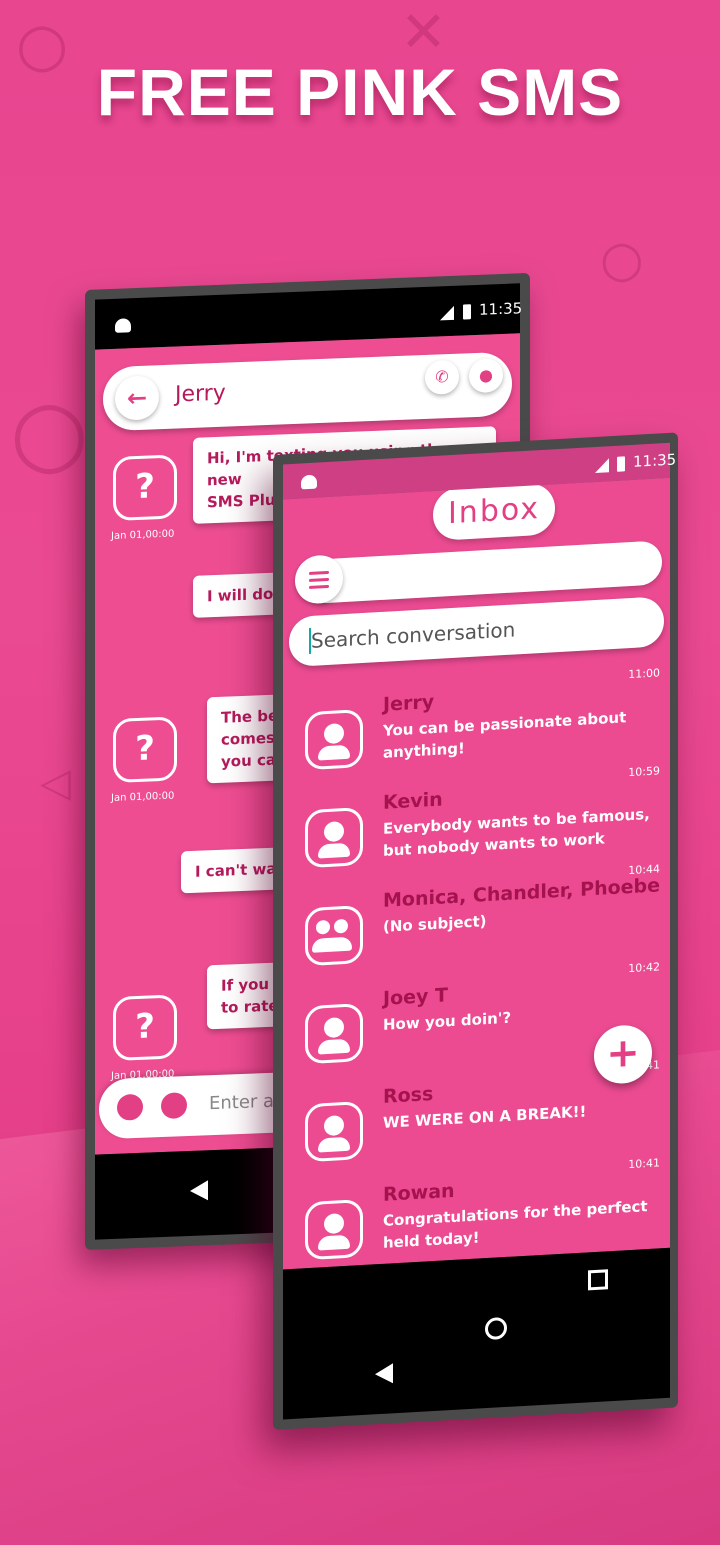  Describe the element at coordinates (241, 1103) in the screenshot. I see `message-input: Enter a` at that location.